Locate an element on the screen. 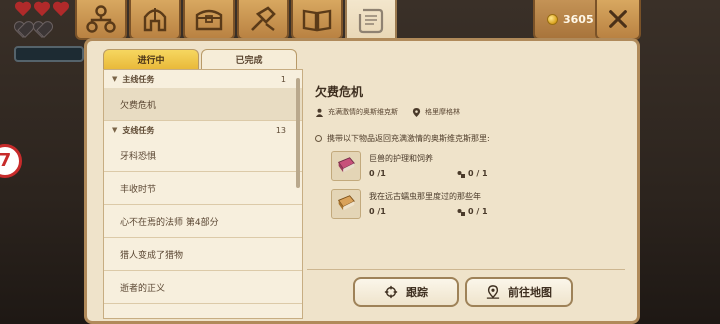  quest-giver: 充满激情的奥斯维克斯 is located at coordinates (356, 112).